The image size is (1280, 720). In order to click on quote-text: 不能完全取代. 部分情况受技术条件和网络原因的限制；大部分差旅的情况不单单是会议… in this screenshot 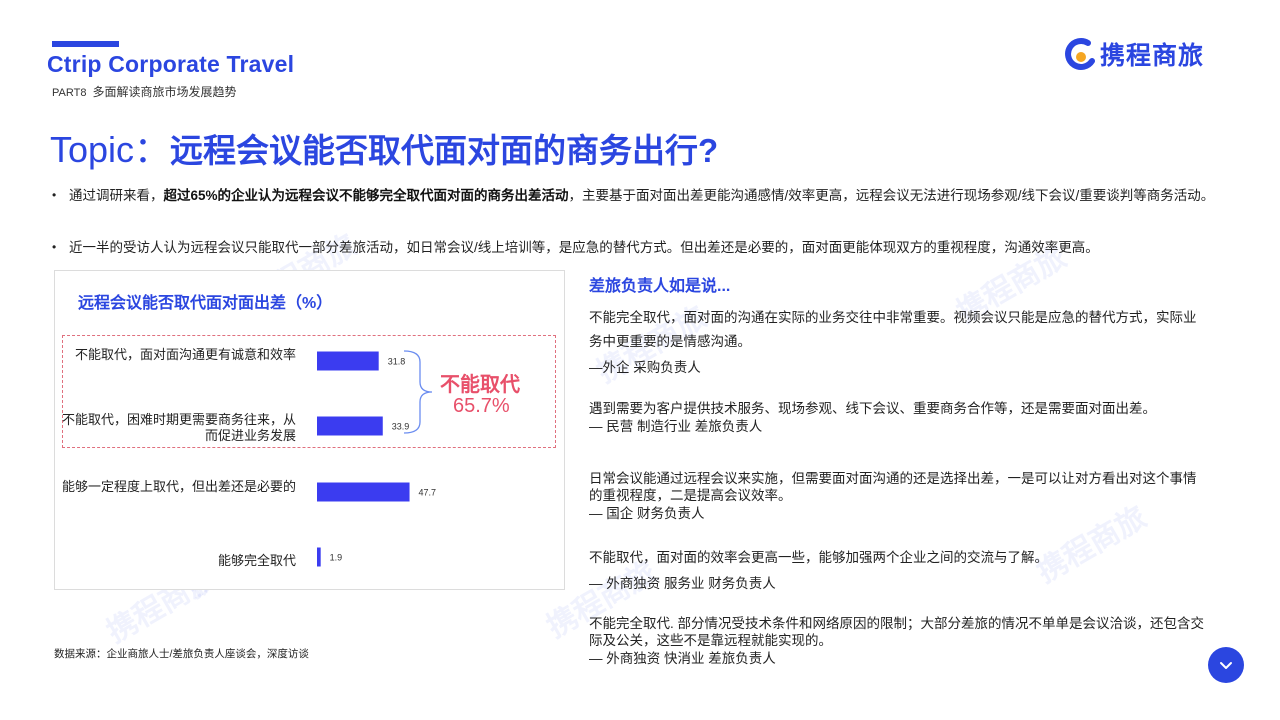, I will do `click(897, 632)`.